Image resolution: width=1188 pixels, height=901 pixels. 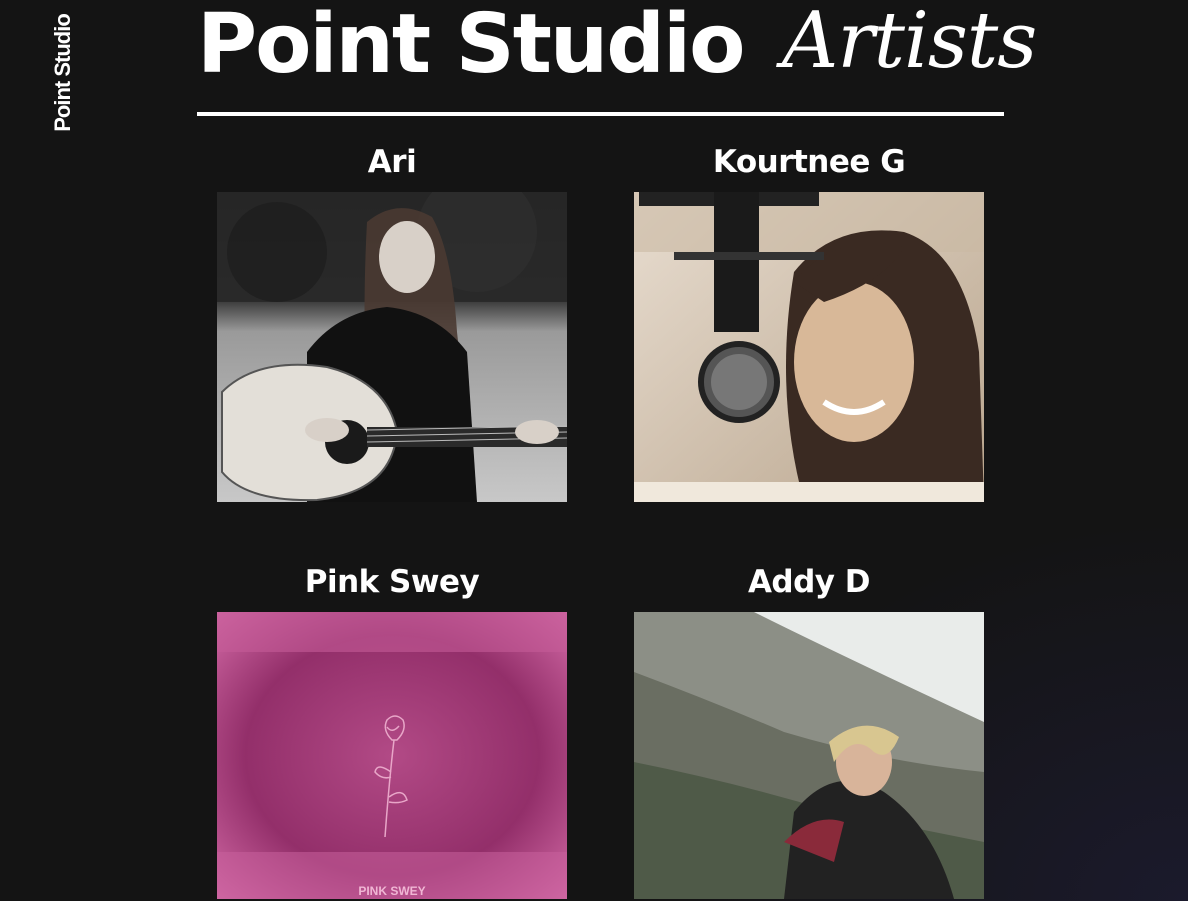 I want to click on artist-card-kourtnee-g: Kourtnee G, so click(x=809, y=322).